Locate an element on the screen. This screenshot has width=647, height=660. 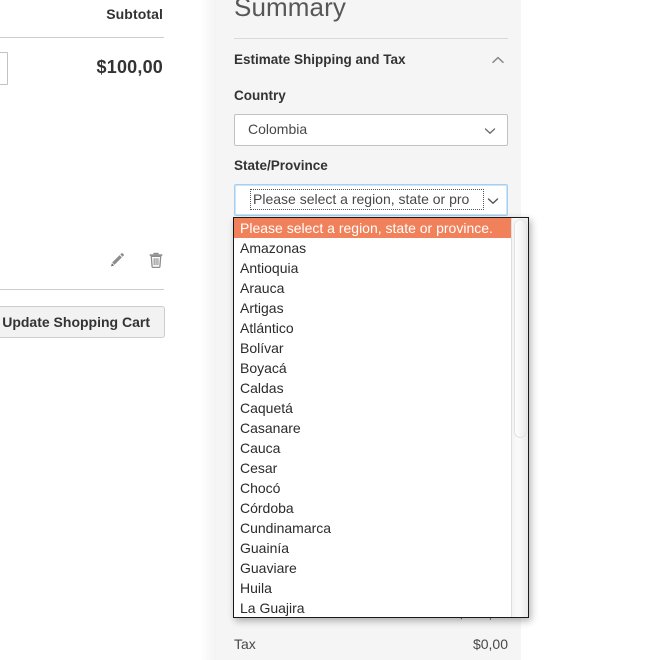
dropdown-option: Huila is located at coordinates (373, 588).